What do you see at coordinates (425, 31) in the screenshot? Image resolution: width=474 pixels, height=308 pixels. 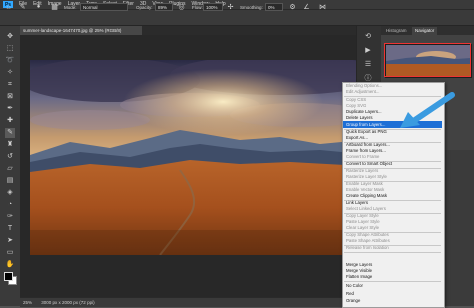 I see `tab-navigator: Navigator` at bounding box center [425, 31].